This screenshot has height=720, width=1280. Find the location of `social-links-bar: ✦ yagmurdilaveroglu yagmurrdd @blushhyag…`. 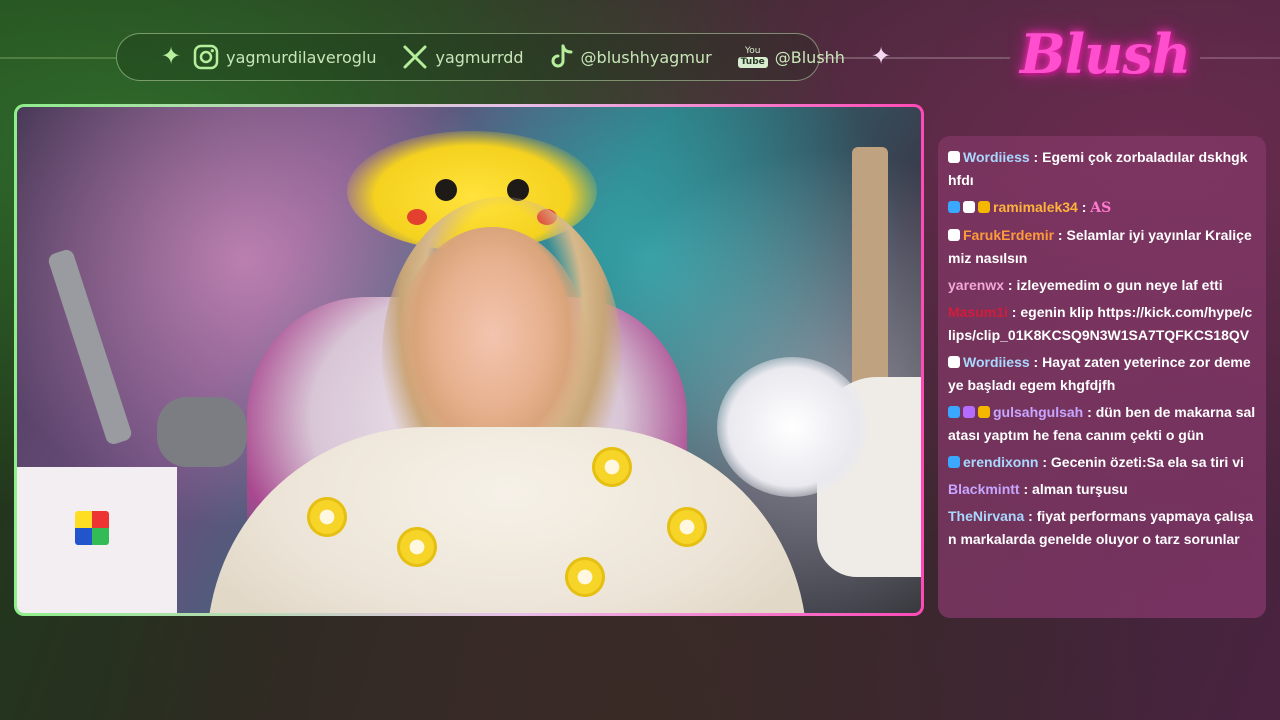

social-links-bar: ✦ yagmurdilaveroglu yagmurrdd @blushhyag… is located at coordinates (503, 57).